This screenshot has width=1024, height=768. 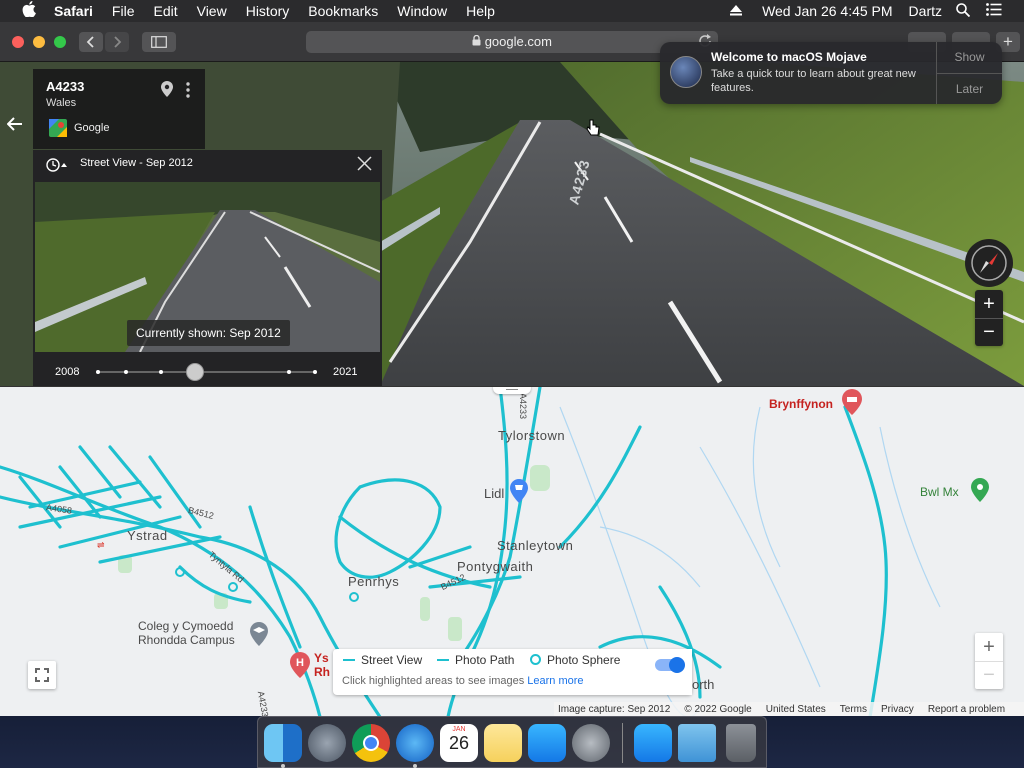 I want to click on menu-file: File, so click(x=123, y=11).